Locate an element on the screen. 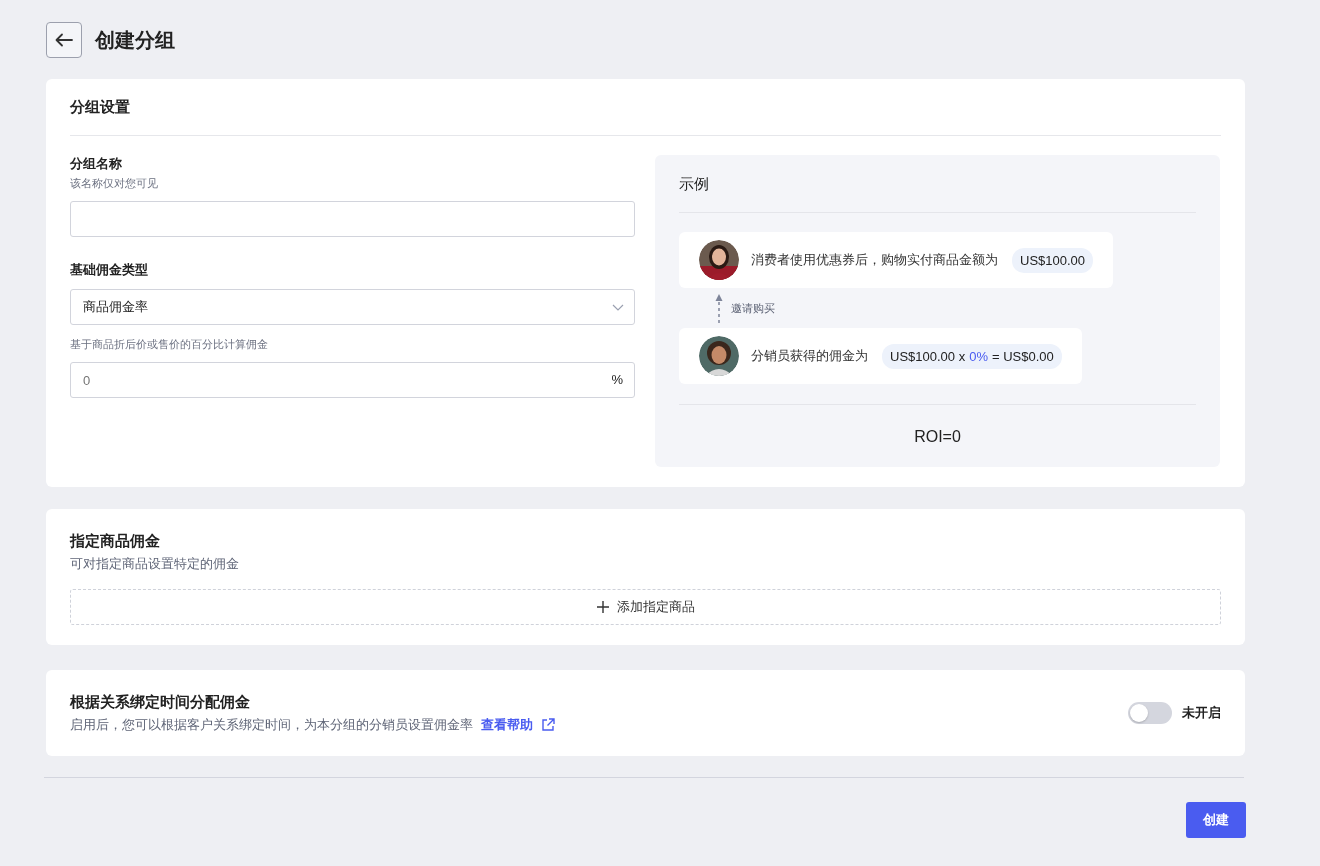 The image size is (1320, 866). formula-text: US$100.00 x is located at coordinates (928, 356).